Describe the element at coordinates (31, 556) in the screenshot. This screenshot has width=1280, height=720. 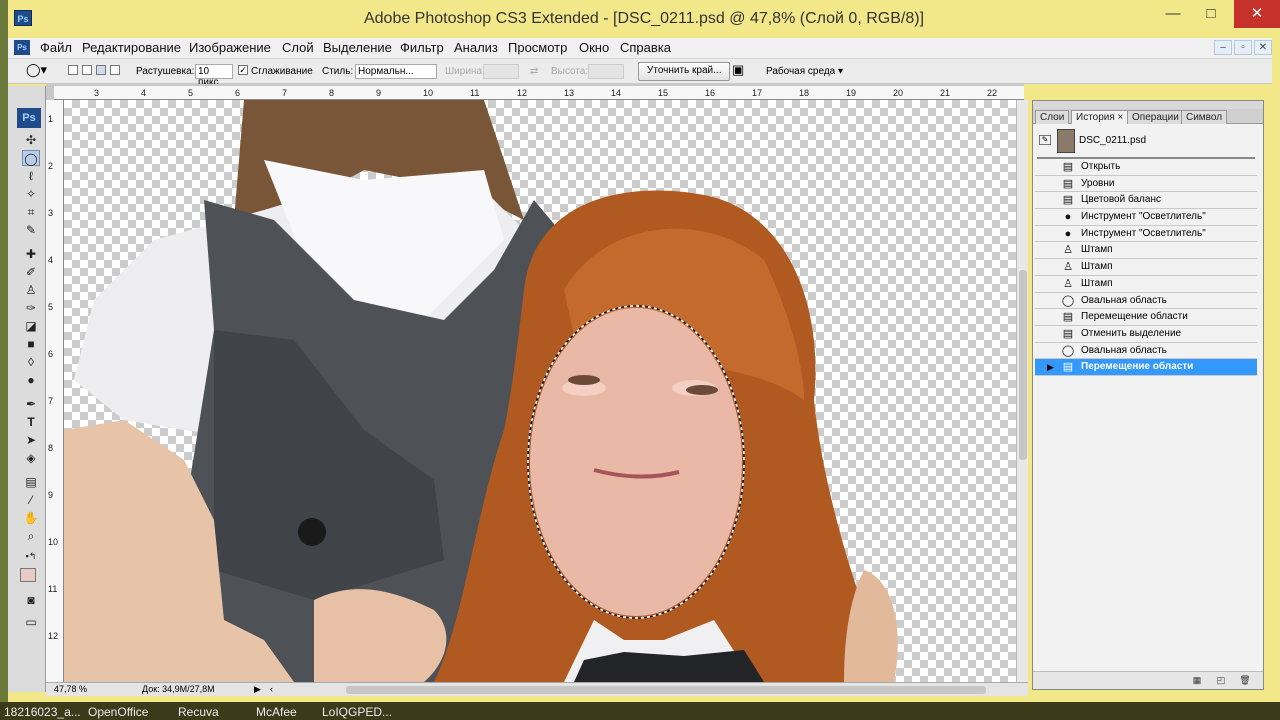
I see `swap-colors-icon: ▪↰` at that location.